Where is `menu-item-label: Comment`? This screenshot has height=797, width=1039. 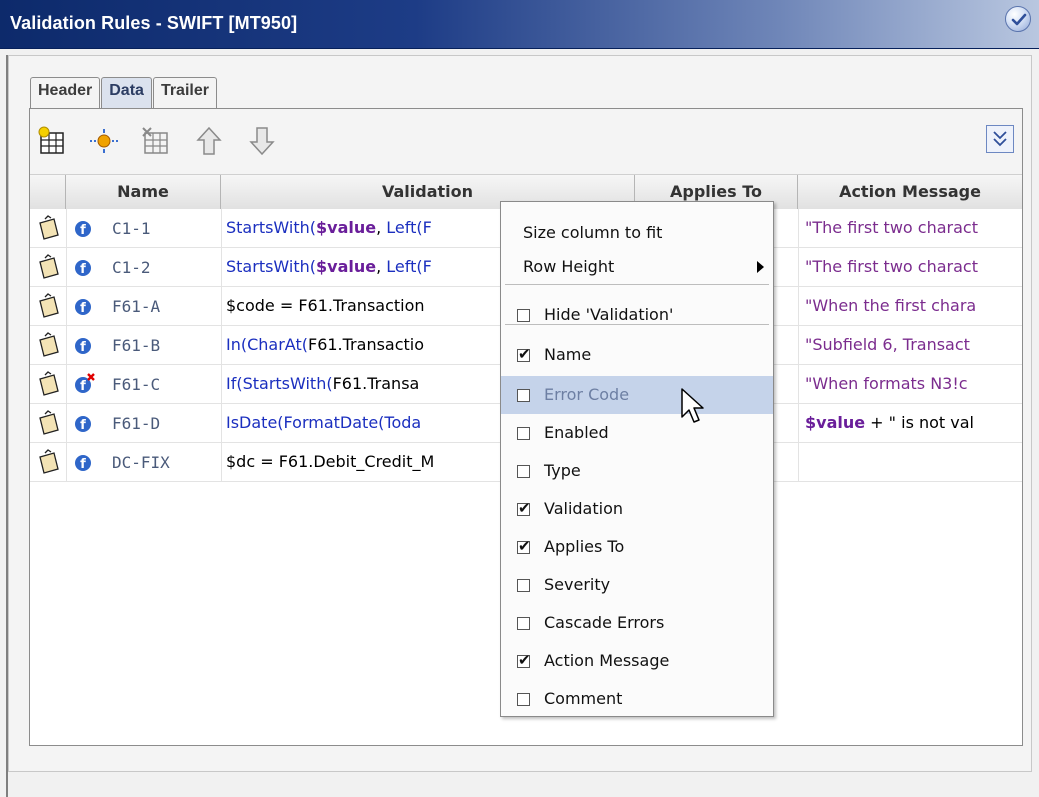 menu-item-label: Comment is located at coordinates (583, 698).